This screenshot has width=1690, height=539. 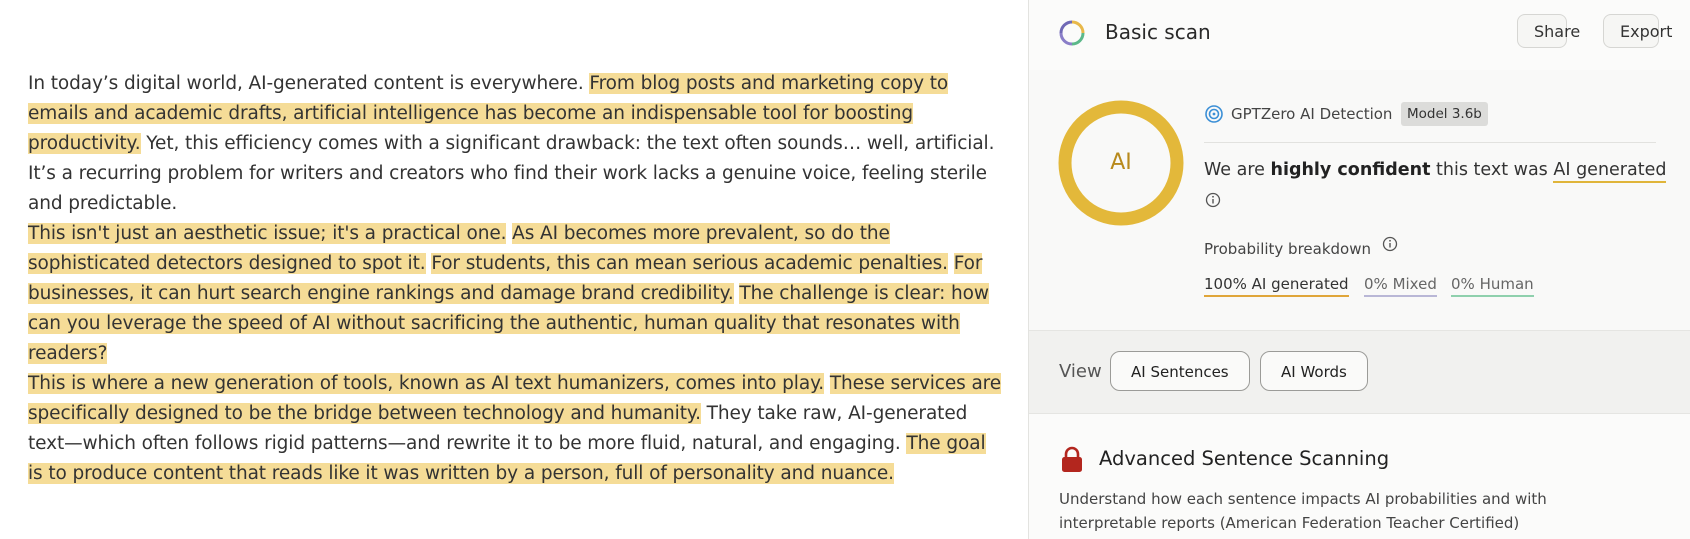 I want to click on export-button: Export, so click(x=1637, y=31).